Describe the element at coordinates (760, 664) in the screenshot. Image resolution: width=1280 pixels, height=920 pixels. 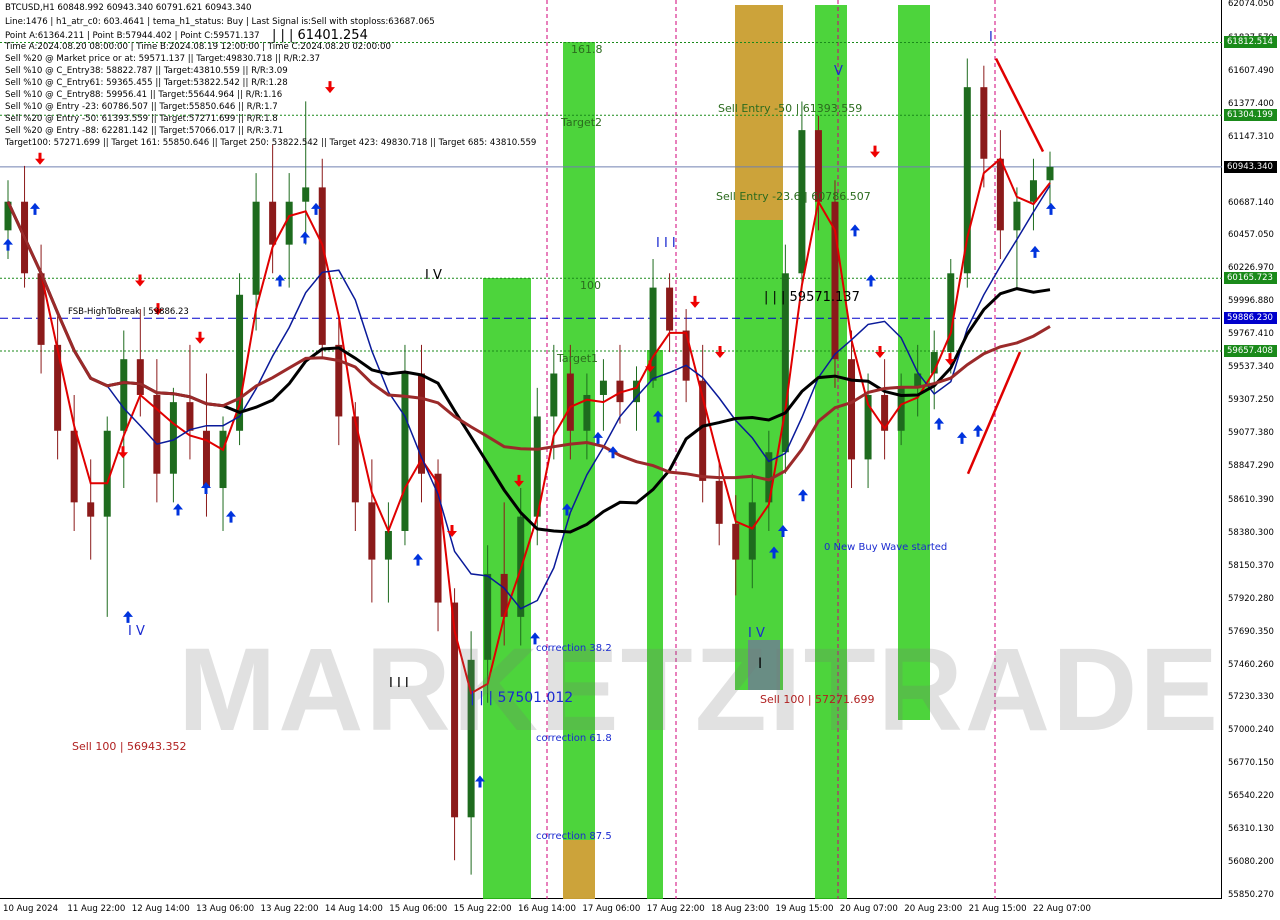
I see `wave-i-label-2: I` at that location.